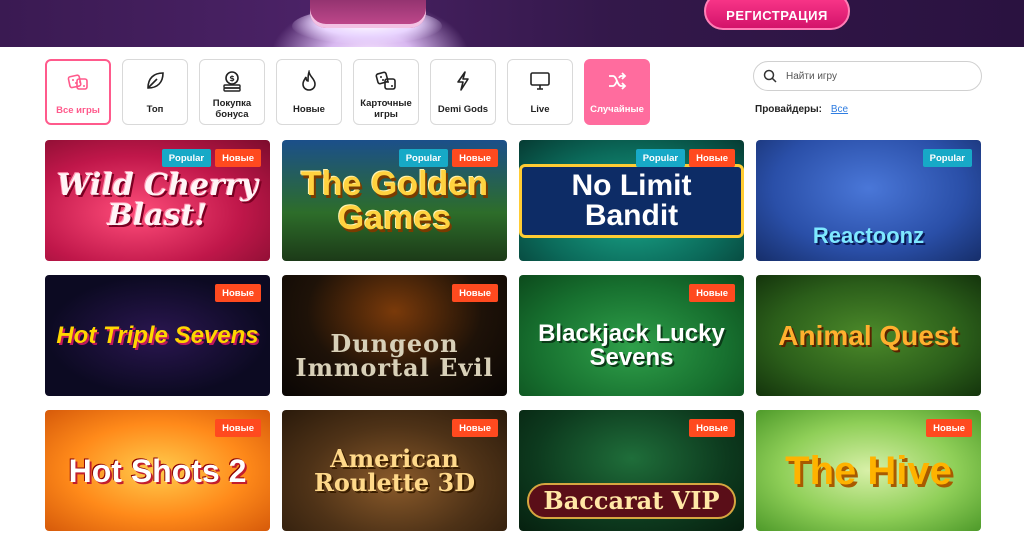  I want to click on game-card: American Roulette 3D Новые, so click(394, 470).